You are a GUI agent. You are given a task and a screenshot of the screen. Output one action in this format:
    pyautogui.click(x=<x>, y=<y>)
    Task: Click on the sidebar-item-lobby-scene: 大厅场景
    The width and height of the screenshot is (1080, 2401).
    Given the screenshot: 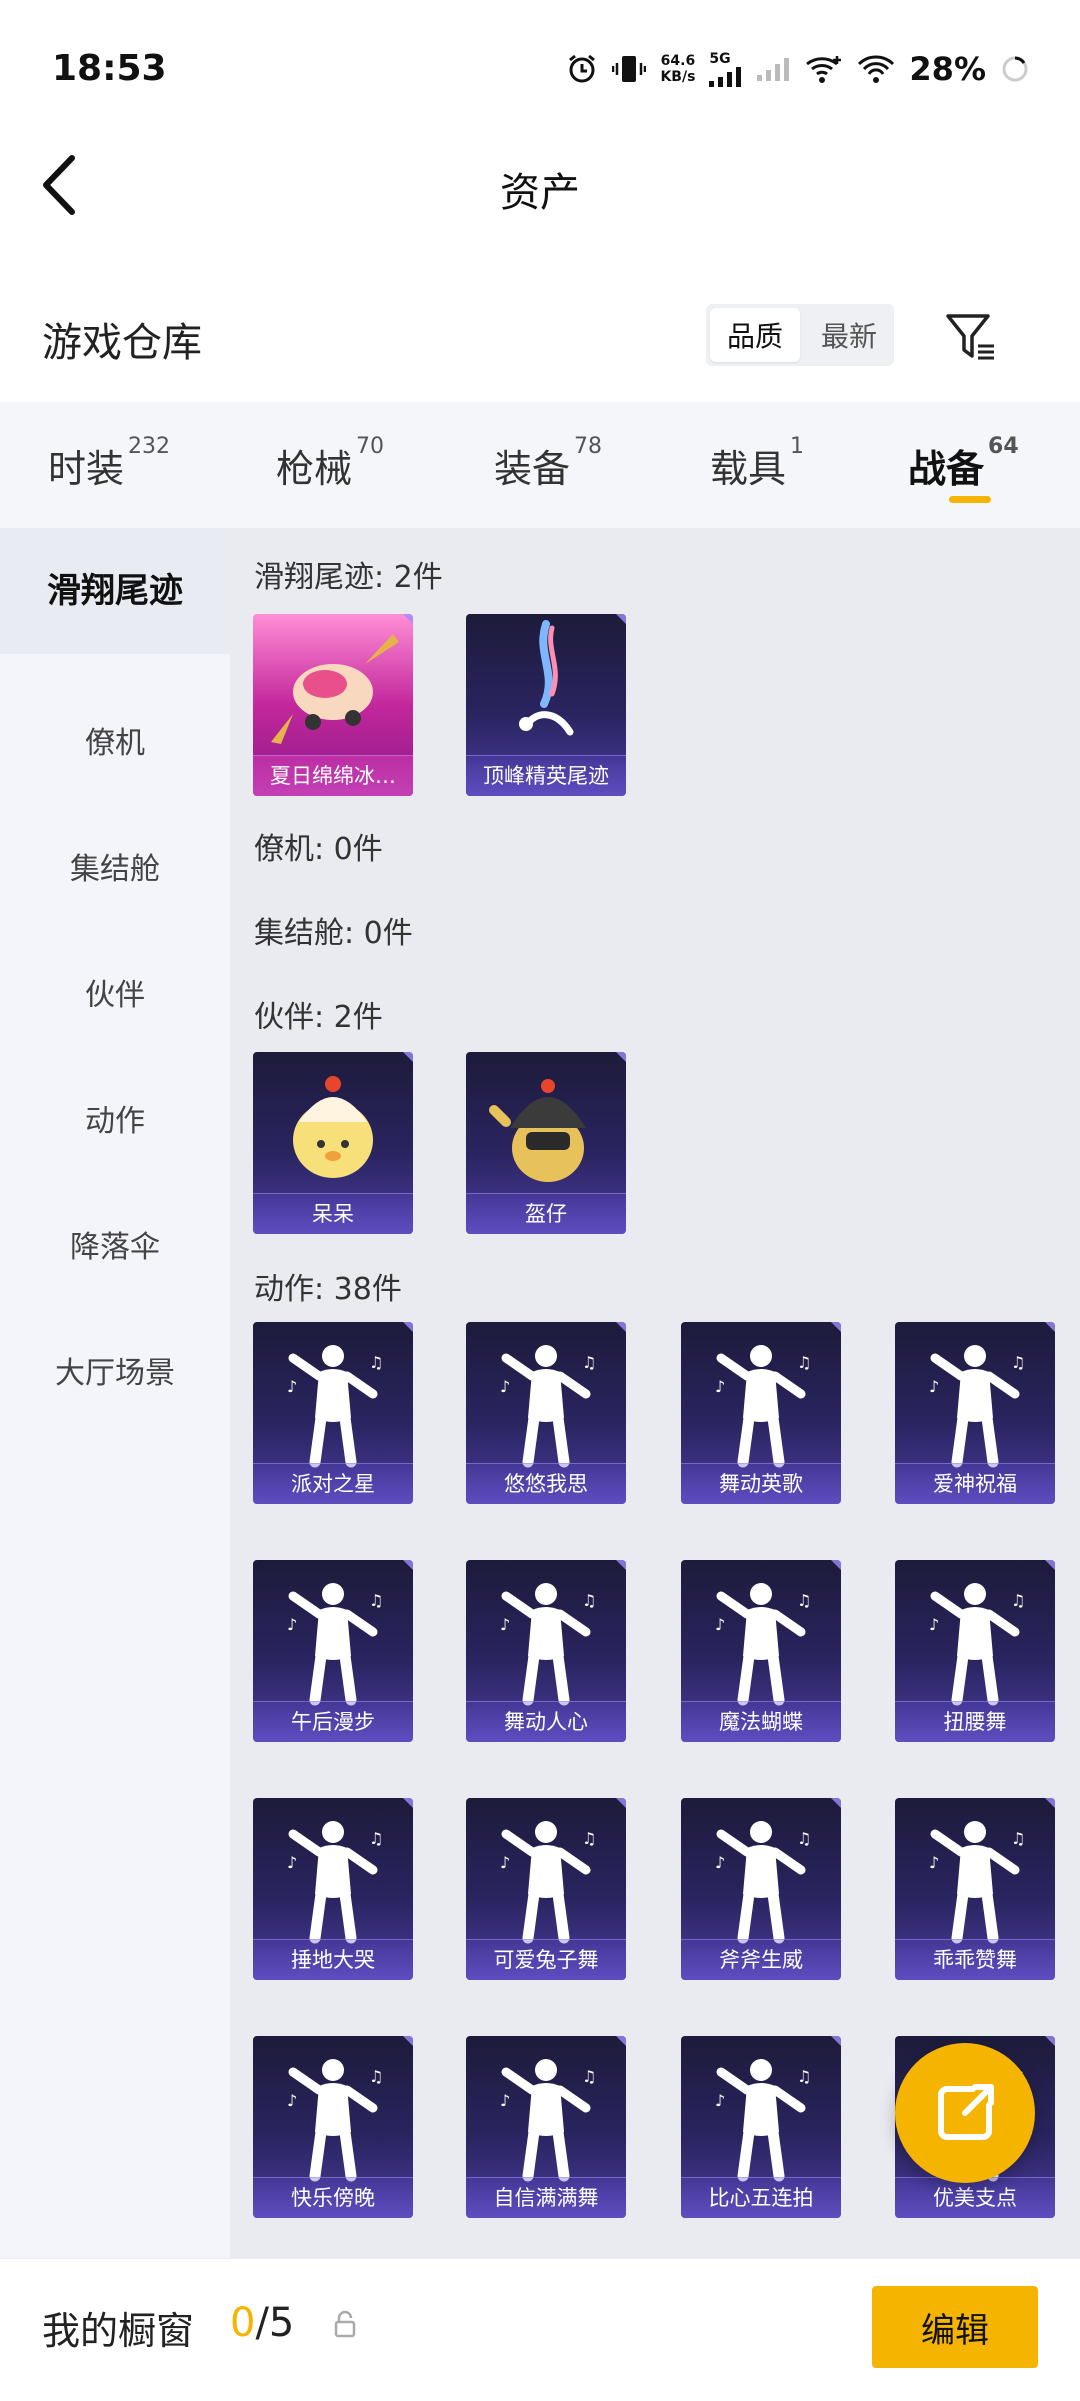 What is the action you would take?
    pyautogui.click(x=115, y=1370)
    